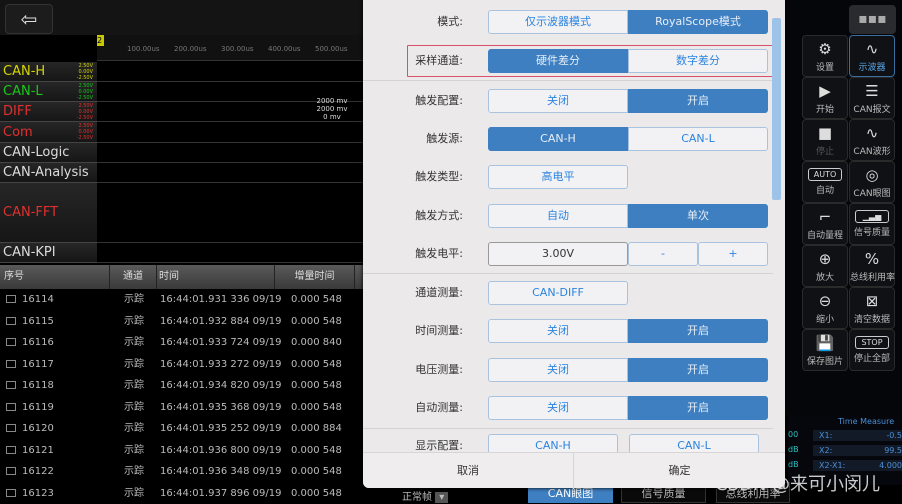 The height and width of the screenshot is (504, 902). Describe the element at coordinates (698, 370) in the screenshot. I see `voltage-measure-option: 开启` at that location.